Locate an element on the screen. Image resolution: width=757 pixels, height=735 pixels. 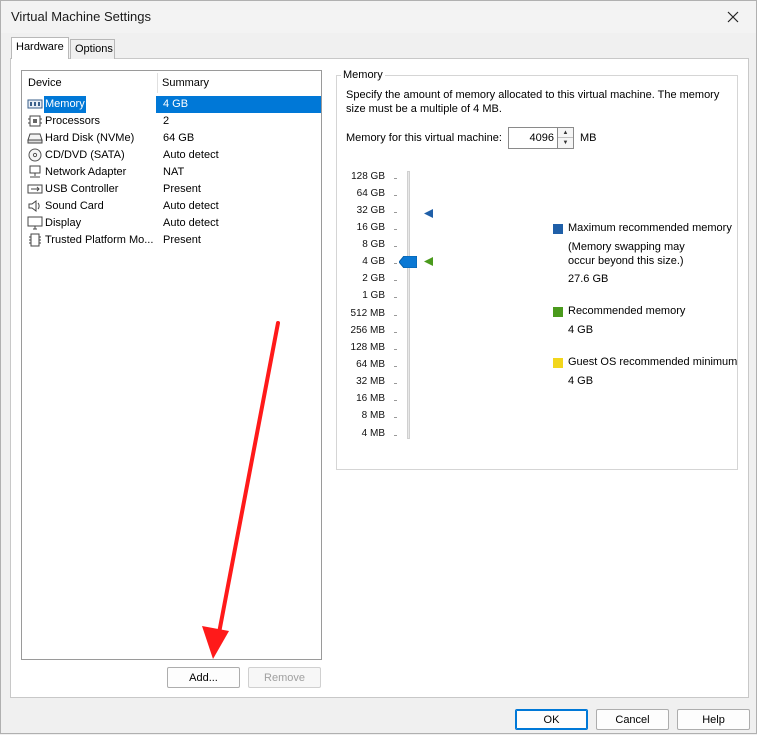
scale-label: 4 GB is located at coordinates (373, 261).